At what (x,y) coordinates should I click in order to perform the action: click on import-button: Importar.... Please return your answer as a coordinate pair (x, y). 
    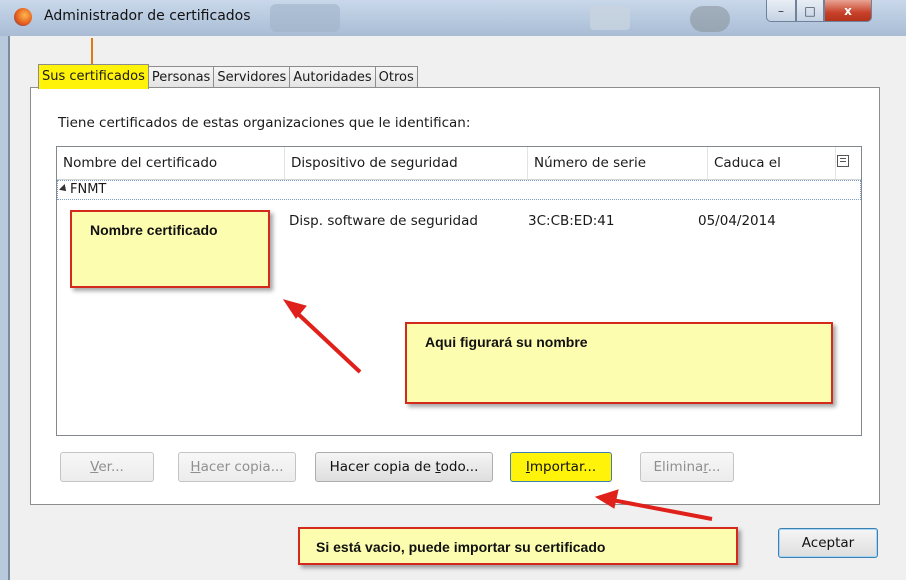
    Looking at the image, I should click on (561, 467).